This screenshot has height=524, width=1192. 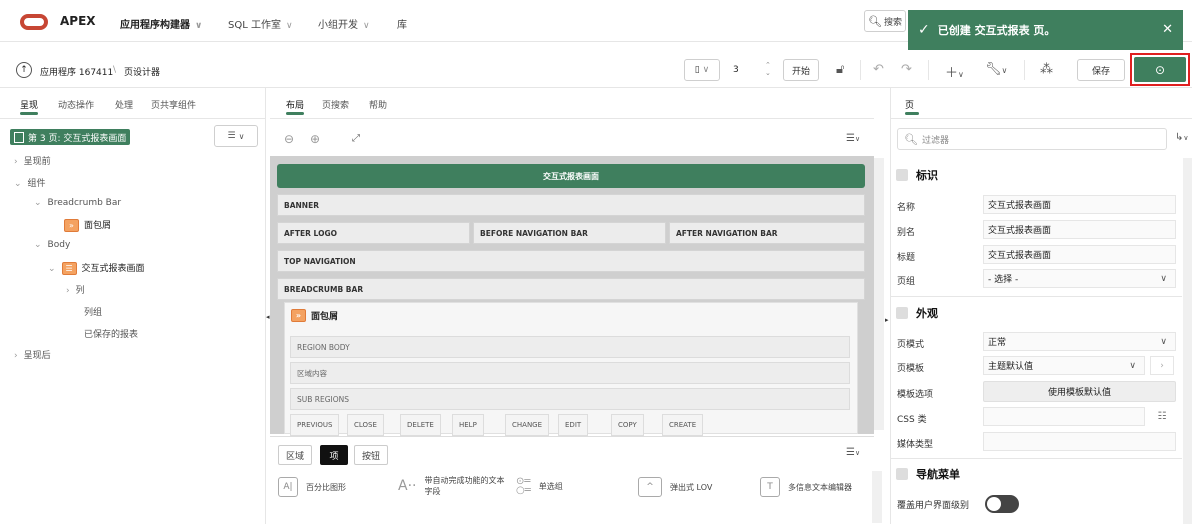 What do you see at coordinates (1041, 313) in the screenshot?
I see `section-appearance: 外观` at bounding box center [1041, 313].